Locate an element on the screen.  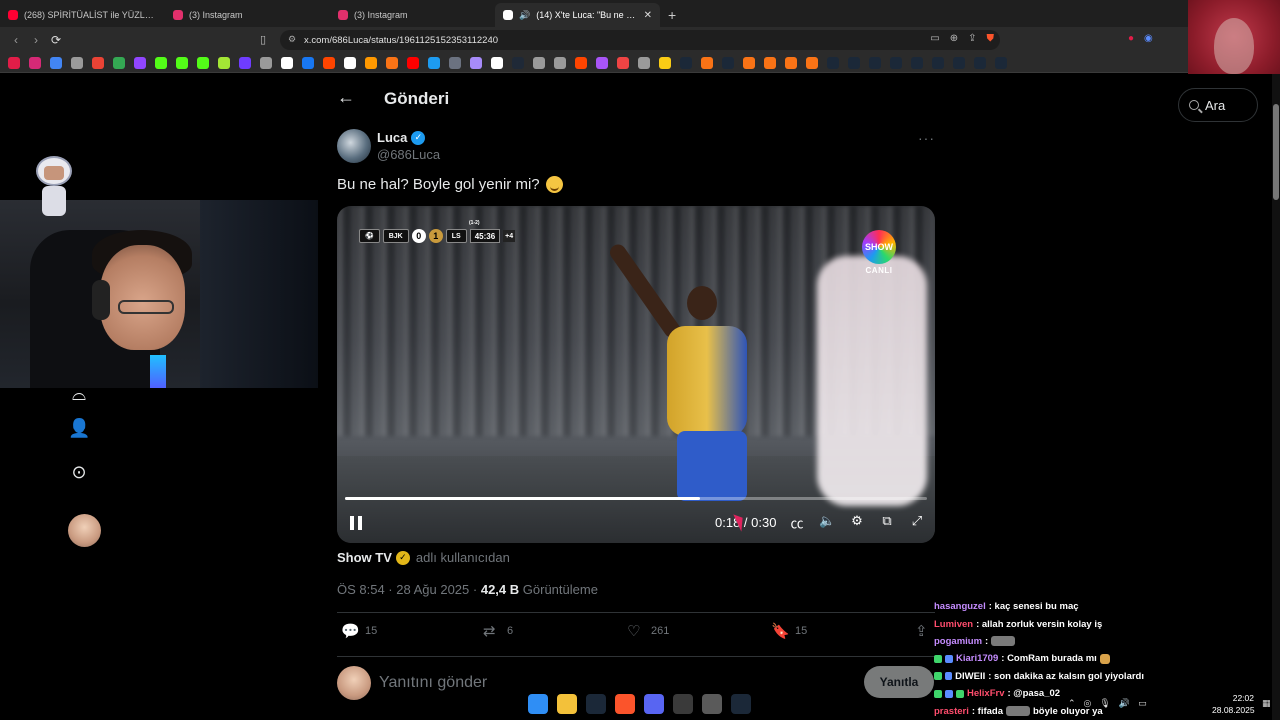
extension-icon: ● is located at coordinates (1131, 38).